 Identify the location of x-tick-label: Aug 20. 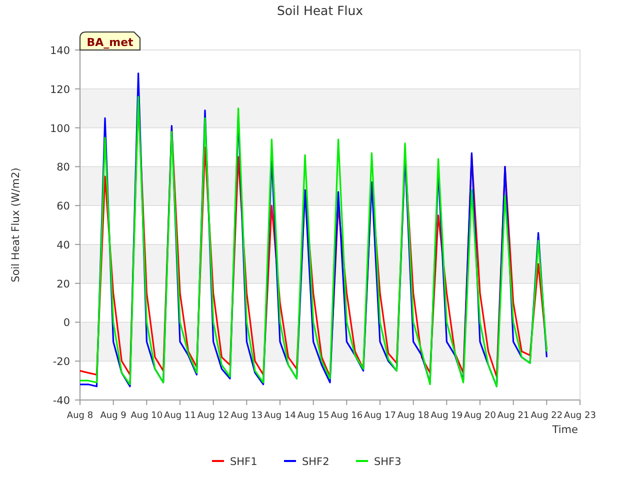
(480, 416).